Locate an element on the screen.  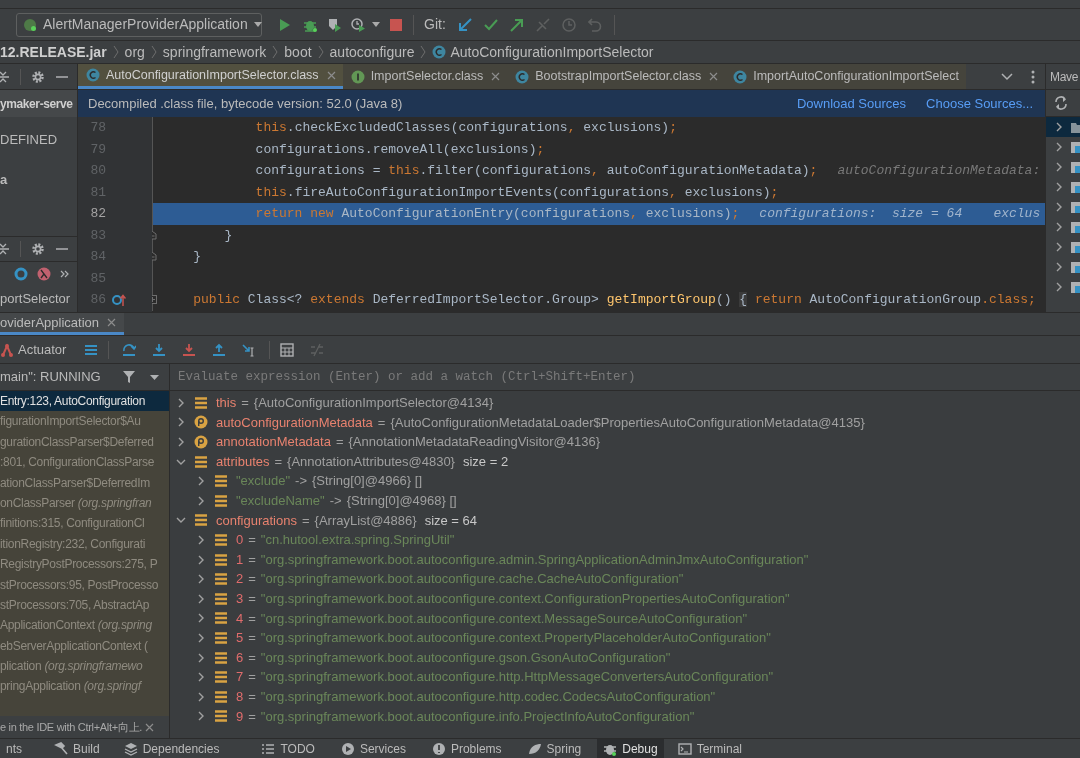
inline-value-hint: autoConfigurationMetadata: is located at coordinates (939, 171).